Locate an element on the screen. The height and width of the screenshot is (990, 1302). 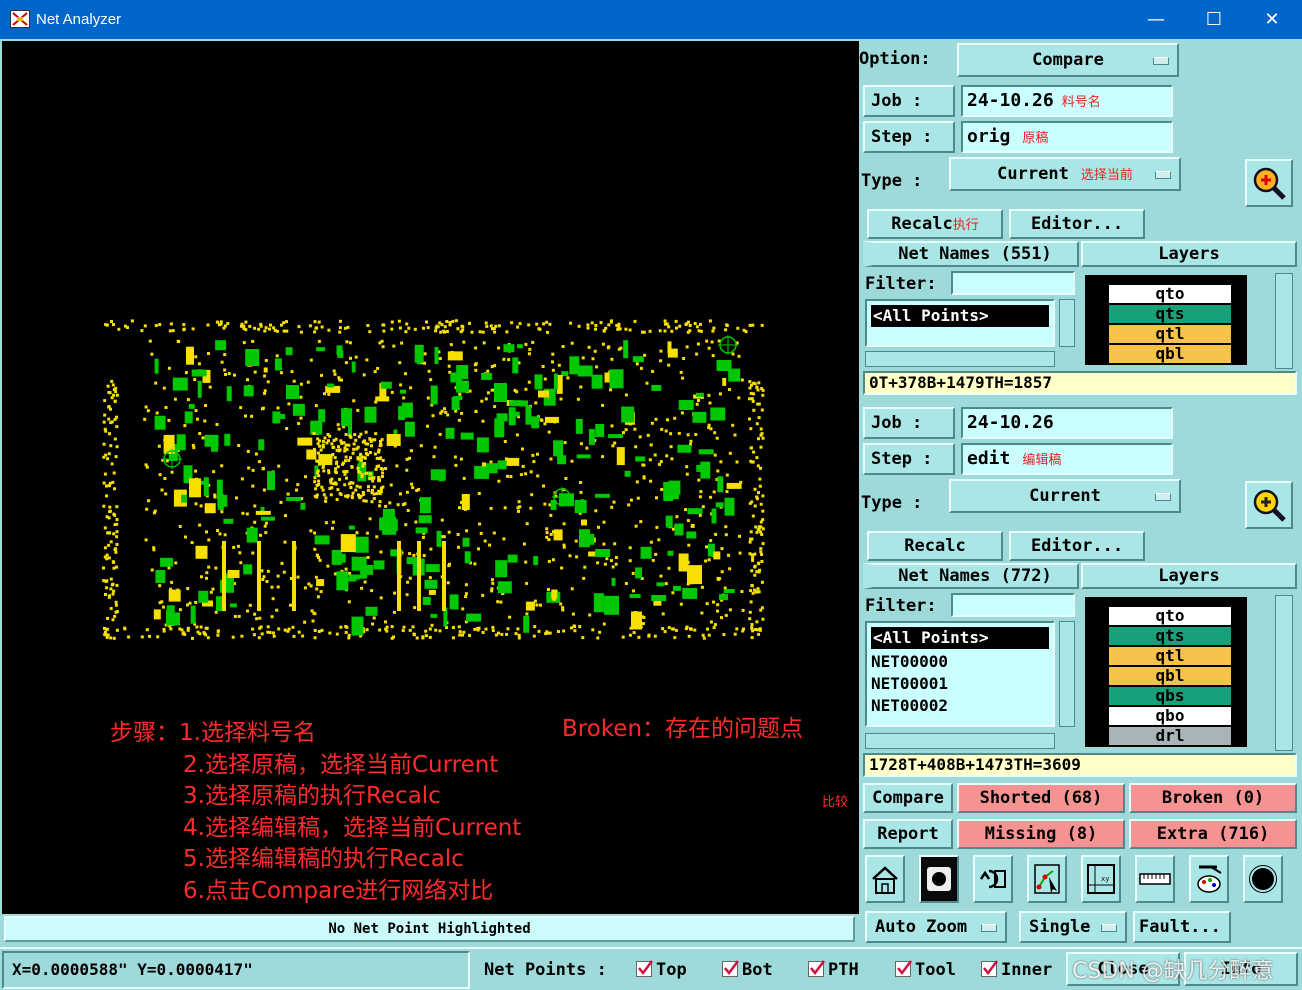
top-list-vscroll is located at coordinates (1067, 323).